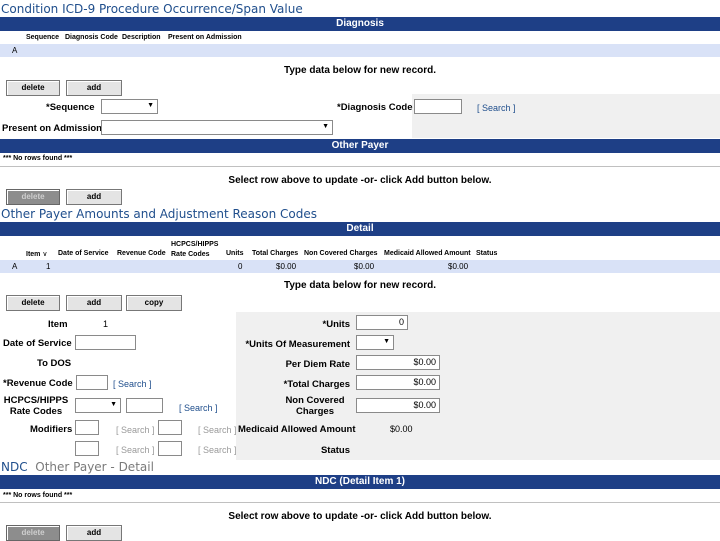 The height and width of the screenshot is (541, 720). I want to click on hcpcs-code-input, so click(144, 405).